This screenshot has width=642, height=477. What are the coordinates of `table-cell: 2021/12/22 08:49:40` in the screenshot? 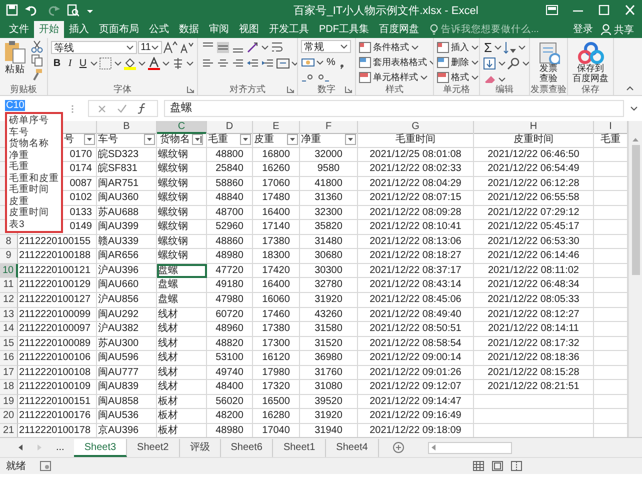 It's located at (416, 315).